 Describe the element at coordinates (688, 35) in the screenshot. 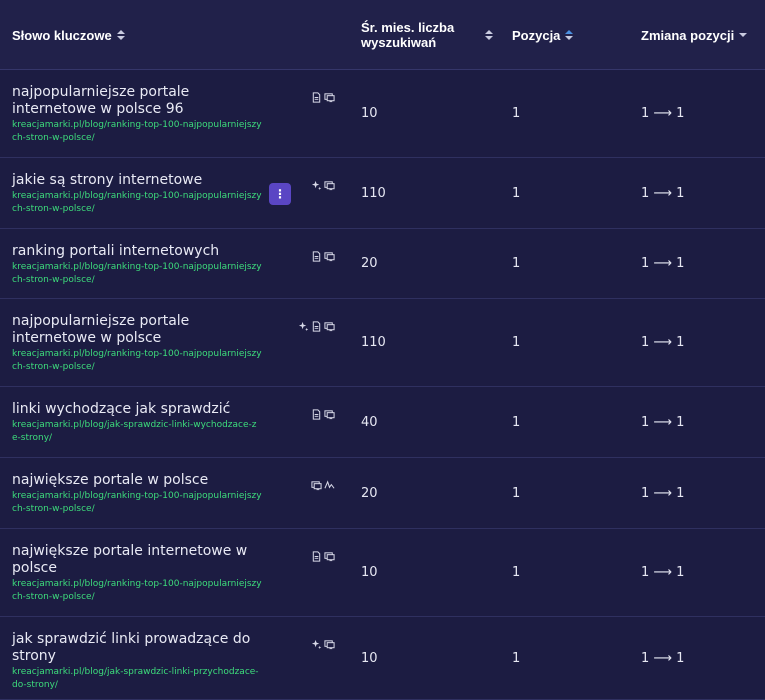

I see `column-header-change-label: Zmiana pozycji` at that location.